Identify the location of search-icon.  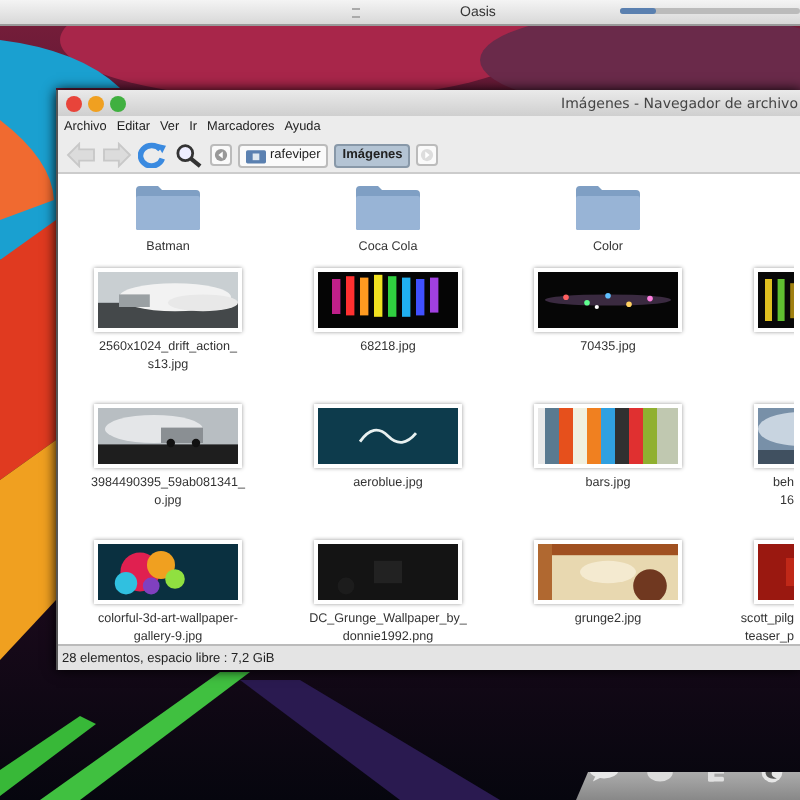
(189, 155).